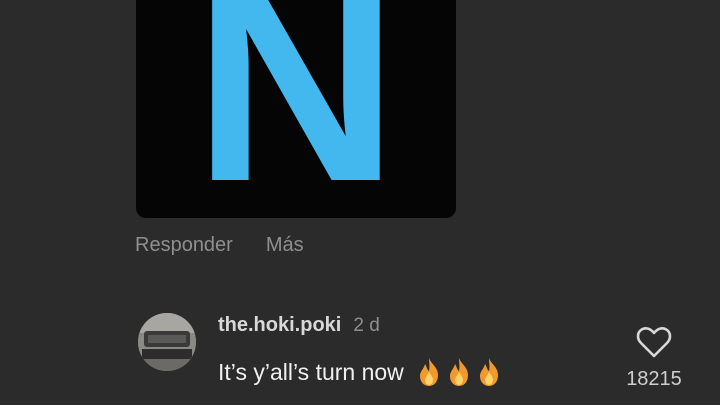 Image resolution: width=720 pixels, height=405 pixels. I want to click on reply-button: Responder, so click(184, 246).